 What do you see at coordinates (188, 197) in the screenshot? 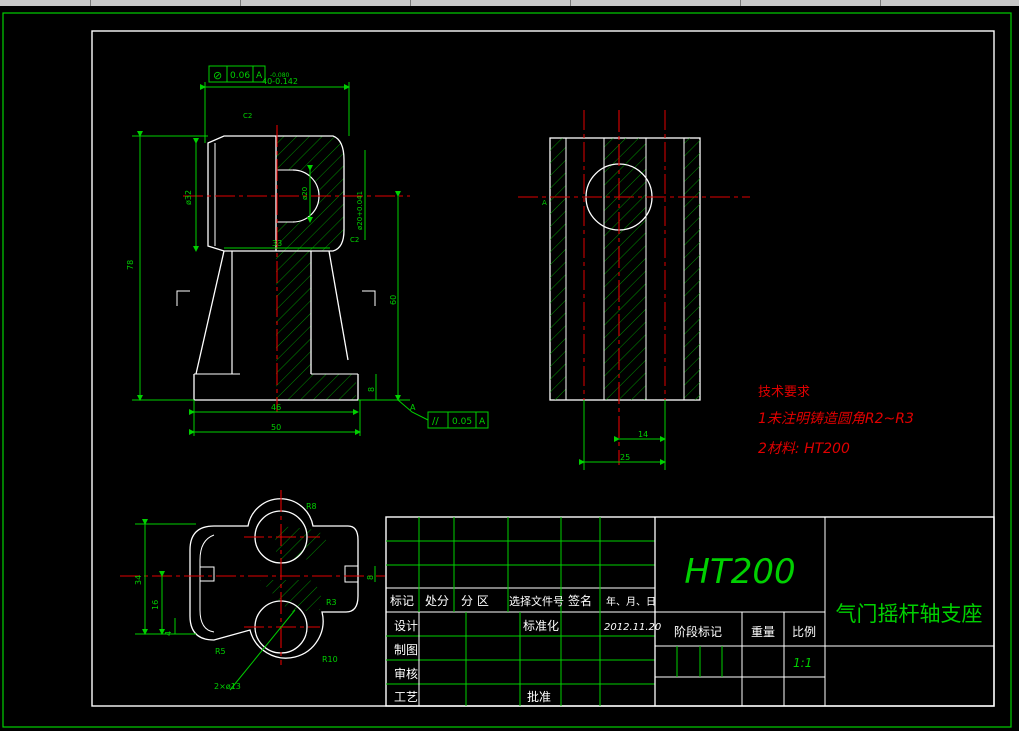
I see `dim-d32: ø32` at bounding box center [188, 197].